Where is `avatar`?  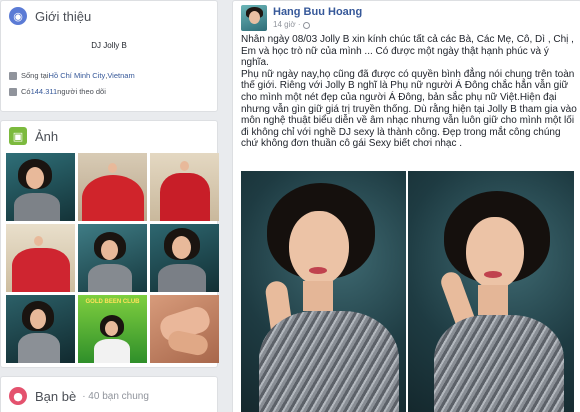
avatar is located at coordinates (254, 18).